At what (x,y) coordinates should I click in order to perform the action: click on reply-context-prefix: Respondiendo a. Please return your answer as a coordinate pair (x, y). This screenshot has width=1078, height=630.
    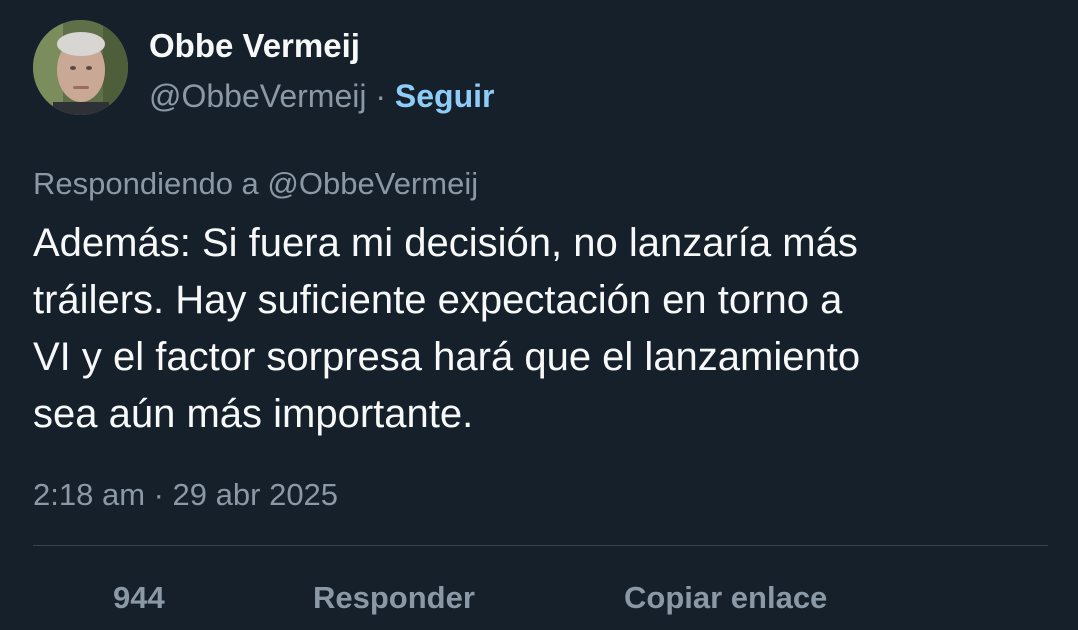
    Looking at the image, I should click on (146, 183).